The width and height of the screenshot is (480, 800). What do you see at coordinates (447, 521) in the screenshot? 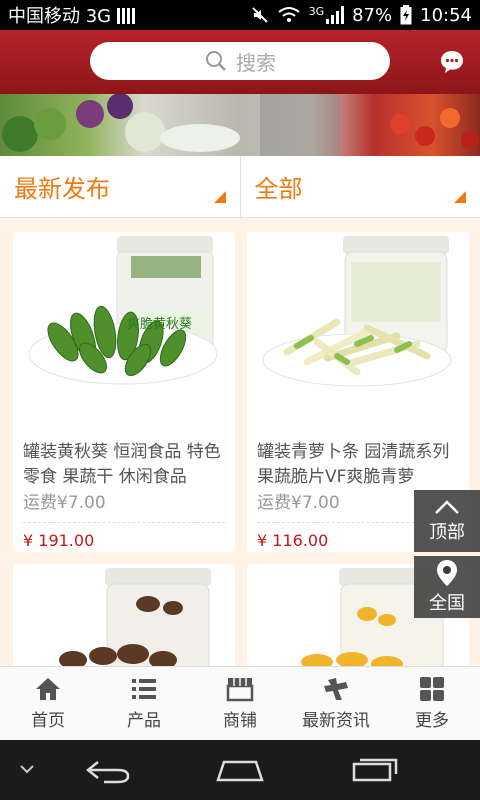
I see `back-to-top-button: 顶部` at bounding box center [447, 521].